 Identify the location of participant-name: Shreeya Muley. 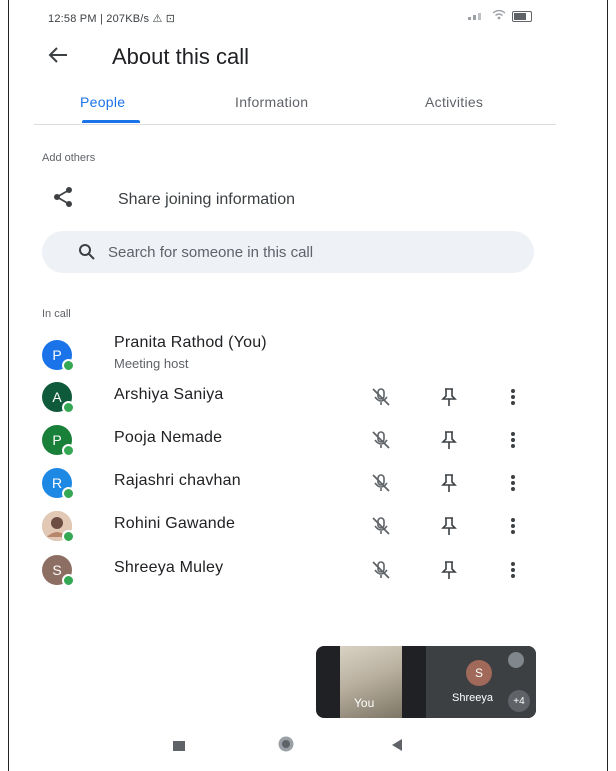
(169, 567).